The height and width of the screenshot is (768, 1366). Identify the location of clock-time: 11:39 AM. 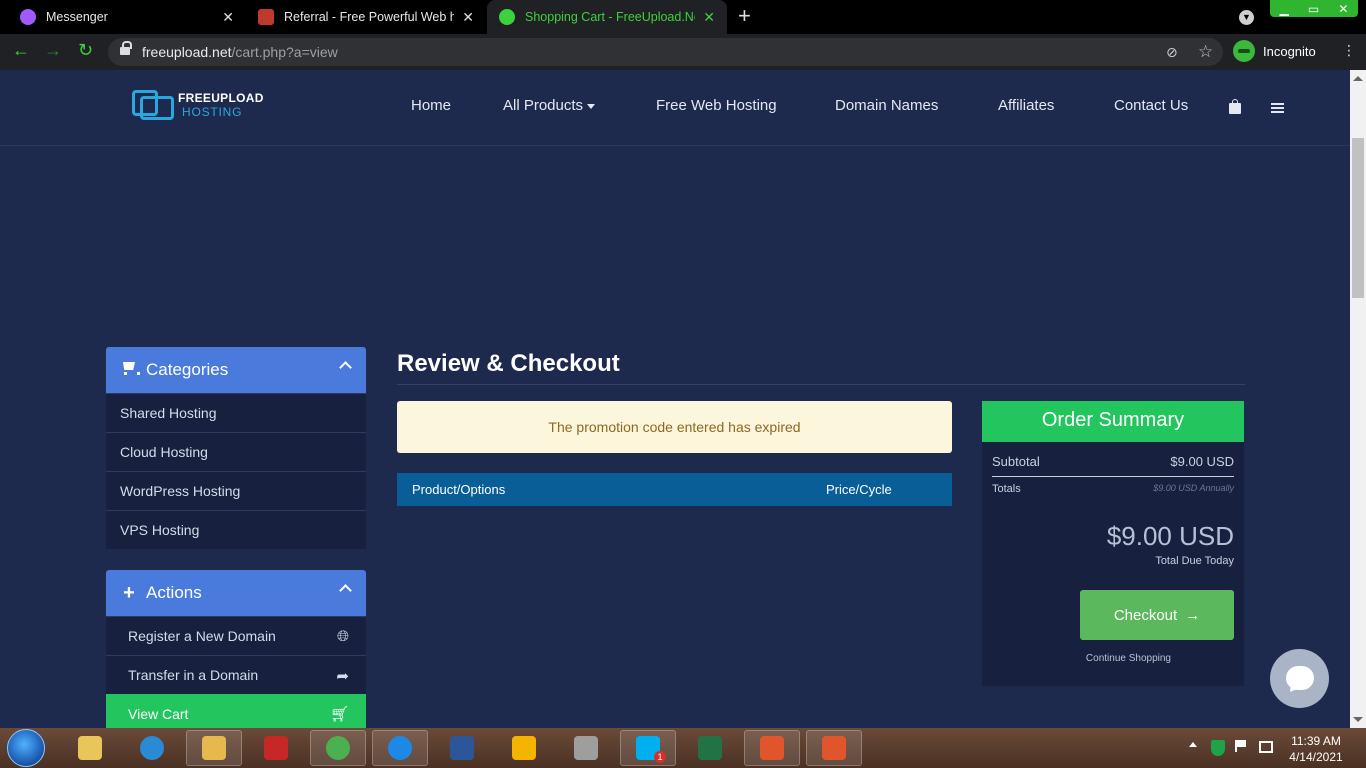
(1316, 741).